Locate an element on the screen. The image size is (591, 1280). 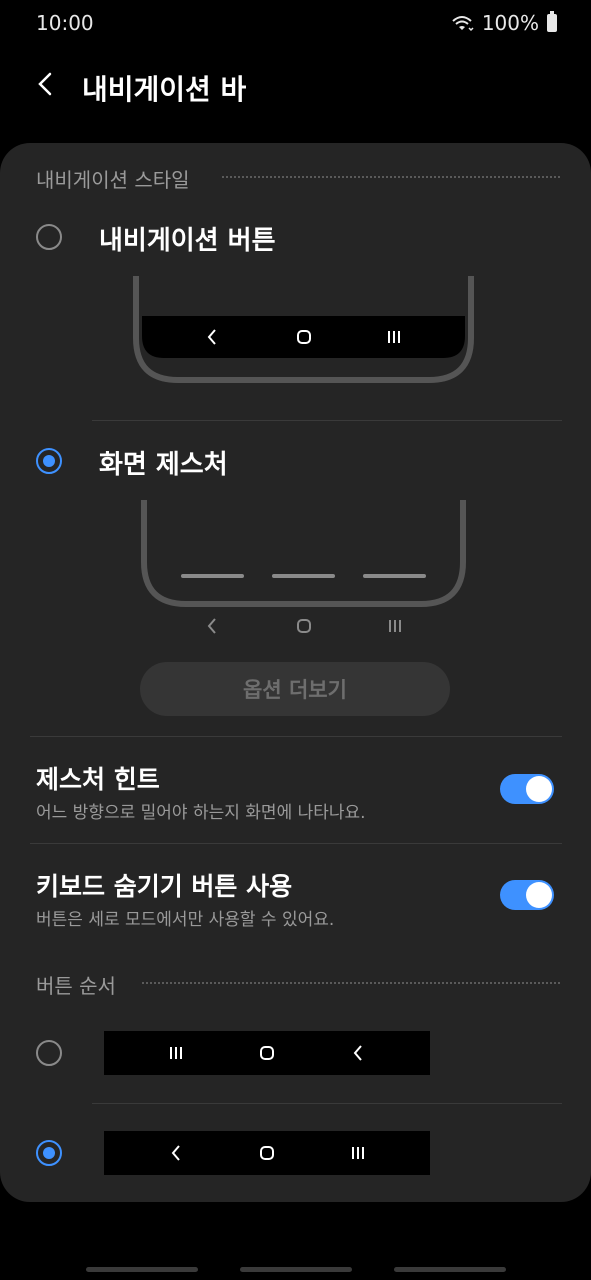
back-arrow-icon is located at coordinates (46, 84).